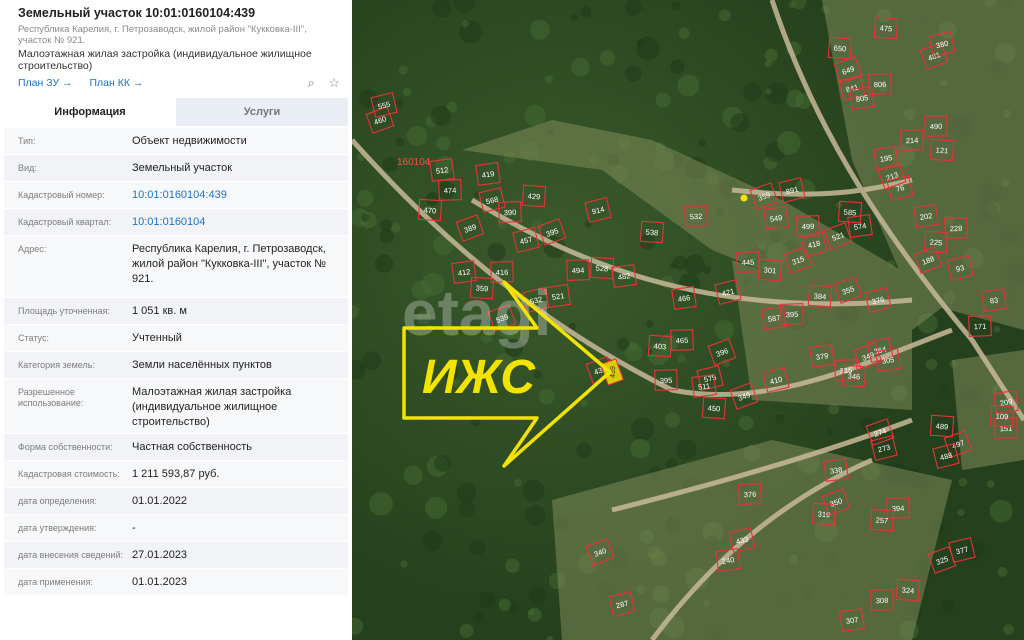 The width and height of the screenshot is (1024, 640). Describe the element at coordinates (262, 112) in the screenshot. I see `tab-services: Услуги` at that location.